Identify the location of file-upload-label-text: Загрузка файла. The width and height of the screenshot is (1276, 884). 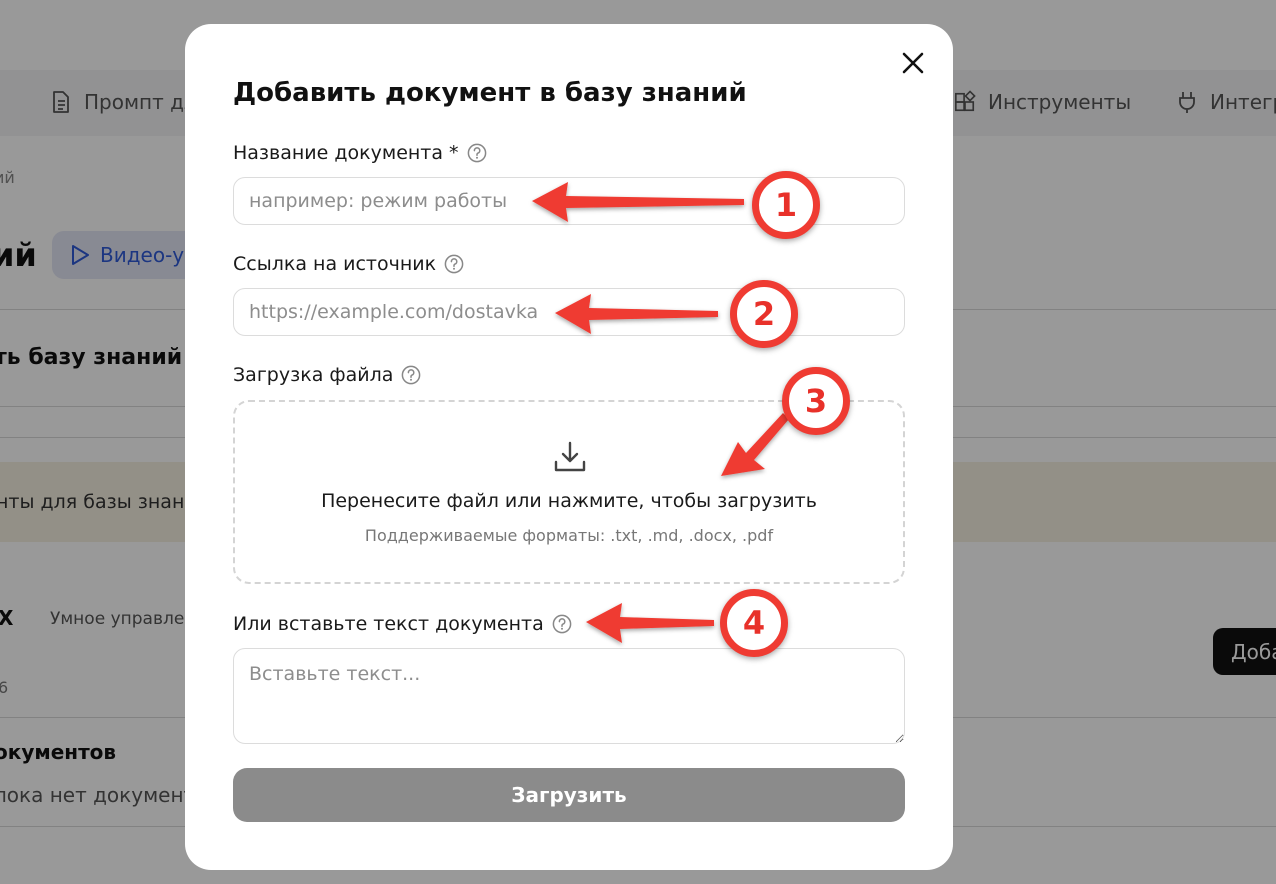
(313, 375).